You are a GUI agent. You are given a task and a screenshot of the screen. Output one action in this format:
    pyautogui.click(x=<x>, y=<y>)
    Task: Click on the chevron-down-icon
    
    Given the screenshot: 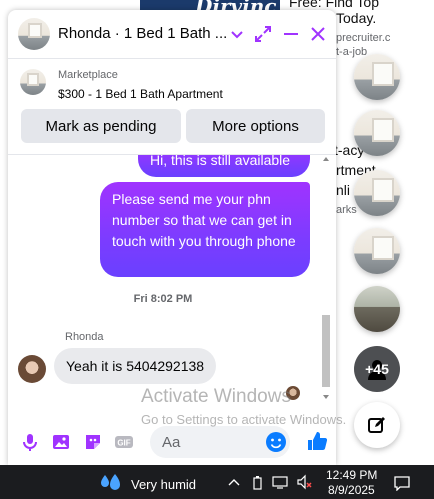 What is the action you would take?
    pyautogui.click(x=237, y=34)
    